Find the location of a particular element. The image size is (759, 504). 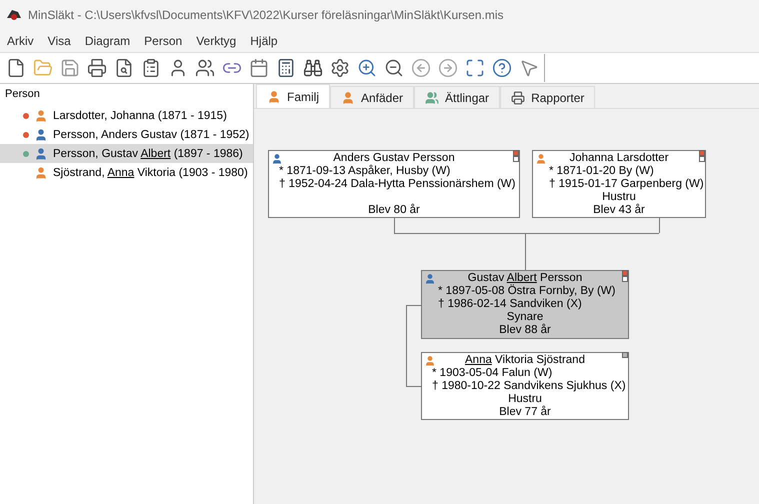

age-label: Blev 88 år is located at coordinates (525, 330).